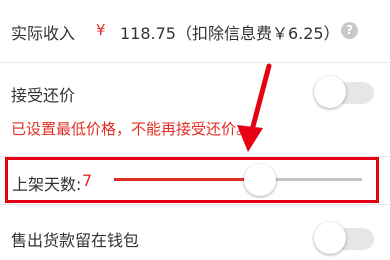 This screenshot has width=390, height=260. What do you see at coordinates (43, 33) in the screenshot?
I see `income-label: 实际收入` at bounding box center [43, 33].